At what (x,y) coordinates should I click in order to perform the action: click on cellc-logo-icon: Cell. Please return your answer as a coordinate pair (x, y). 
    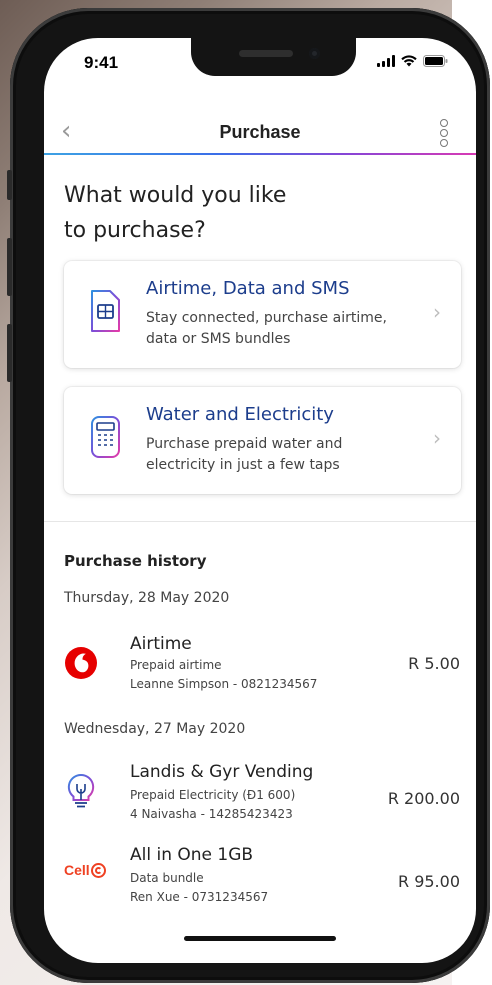
    Looking at the image, I should click on (88, 870).